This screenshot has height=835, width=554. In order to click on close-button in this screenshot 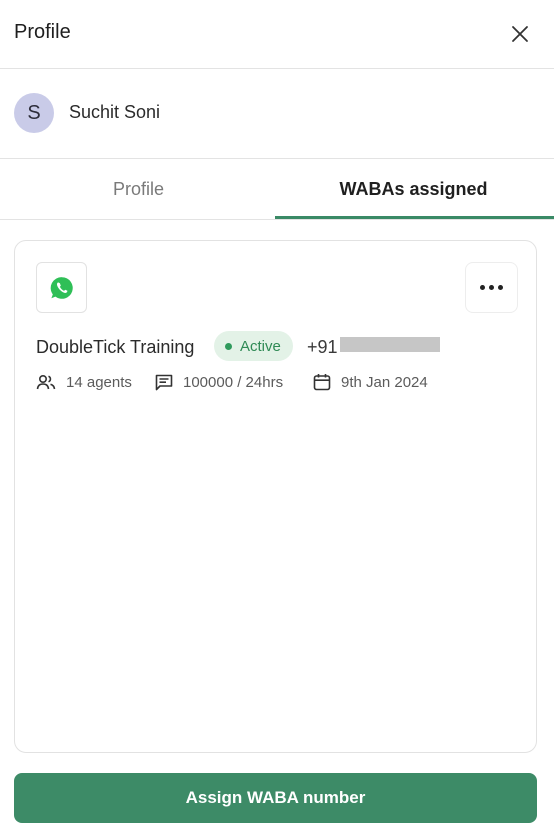, I will do `click(520, 34)`.